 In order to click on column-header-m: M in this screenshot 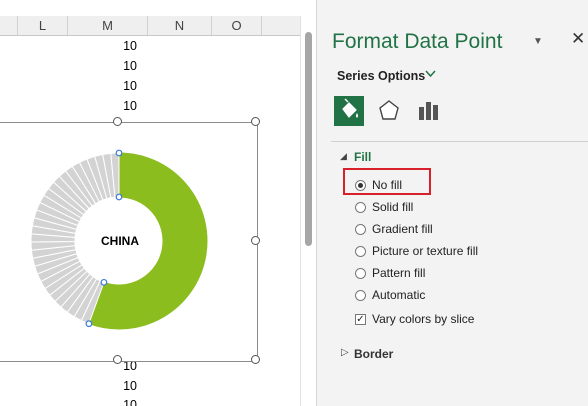, I will do `click(108, 25)`.